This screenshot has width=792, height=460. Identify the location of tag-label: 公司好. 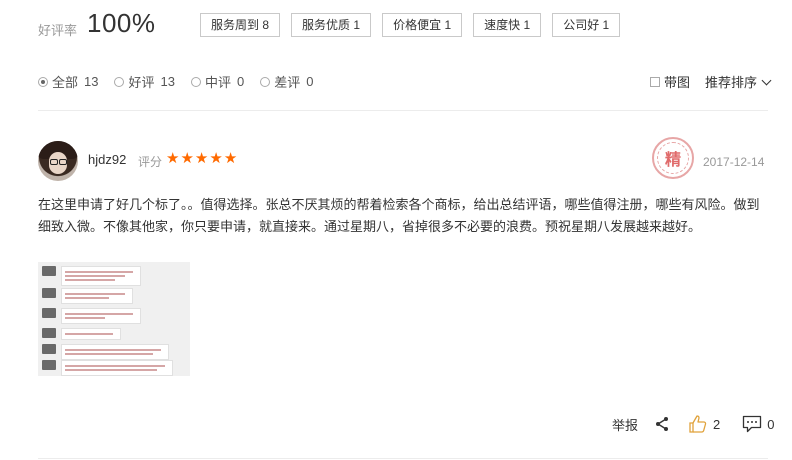
(581, 25).